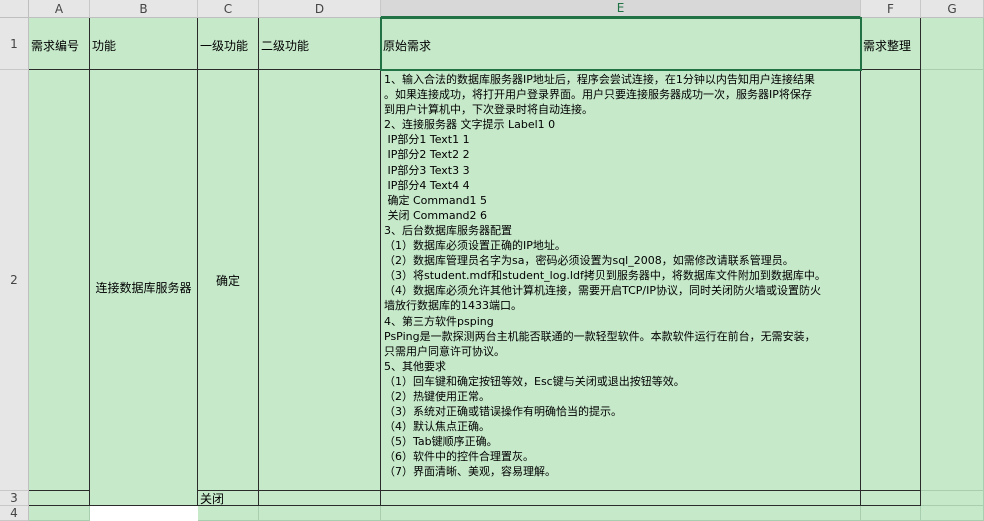  Describe the element at coordinates (453, 306) in the screenshot. I see `req-line: 墙放行数据库的1433端口。` at that location.